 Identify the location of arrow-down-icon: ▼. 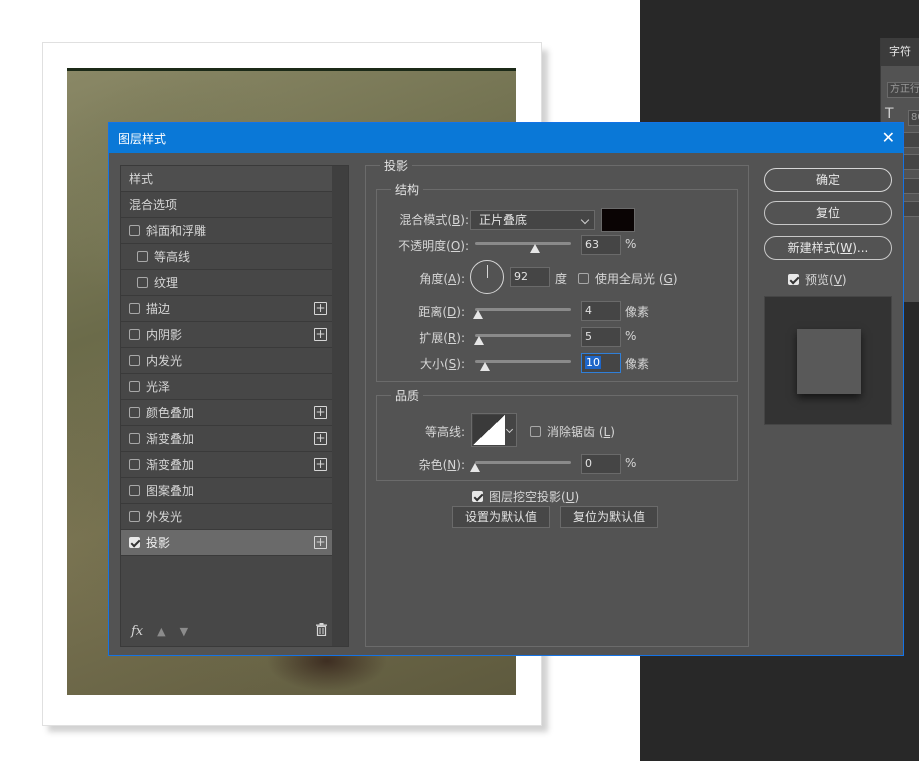
(184, 631).